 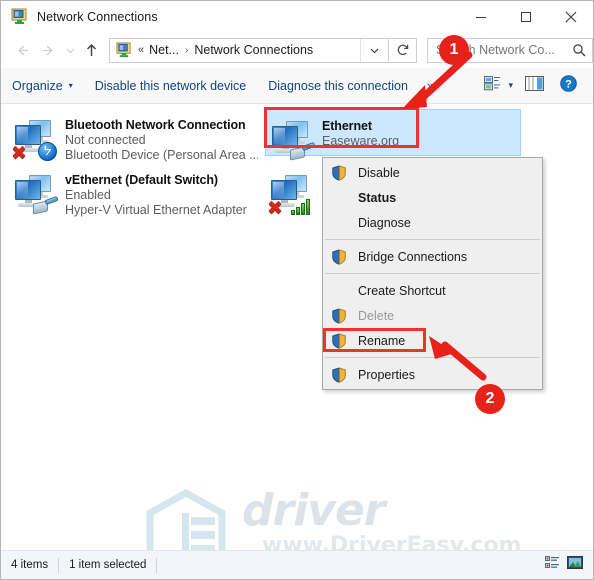 What do you see at coordinates (432, 222) in the screenshot?
I see `menu-item-diagnose: Diagnose` at bounding box center [432, 222].